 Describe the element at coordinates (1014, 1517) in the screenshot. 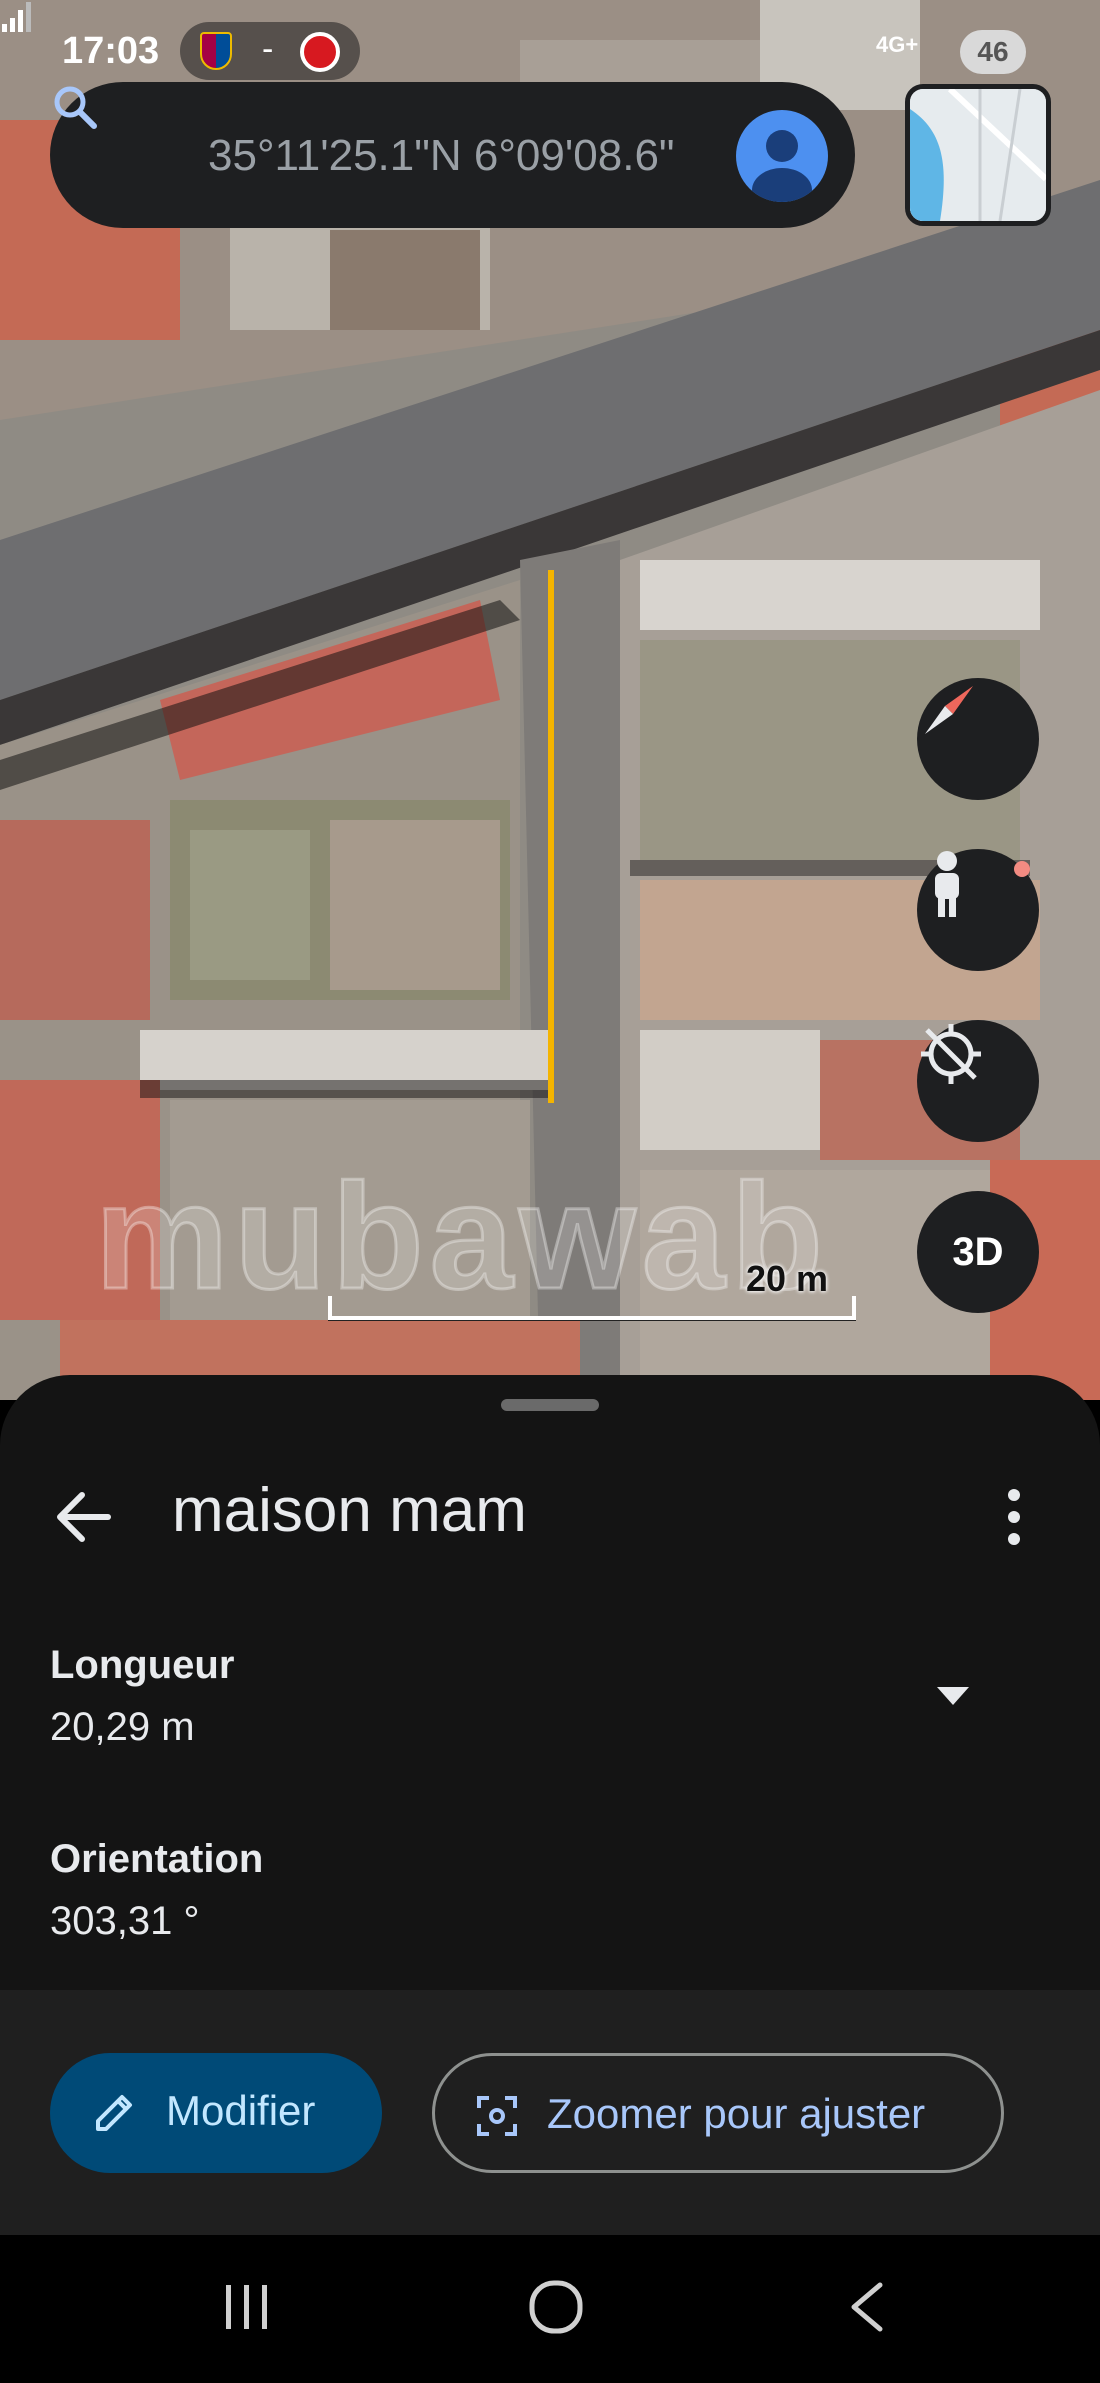

I see `more-options-icon` at that location.